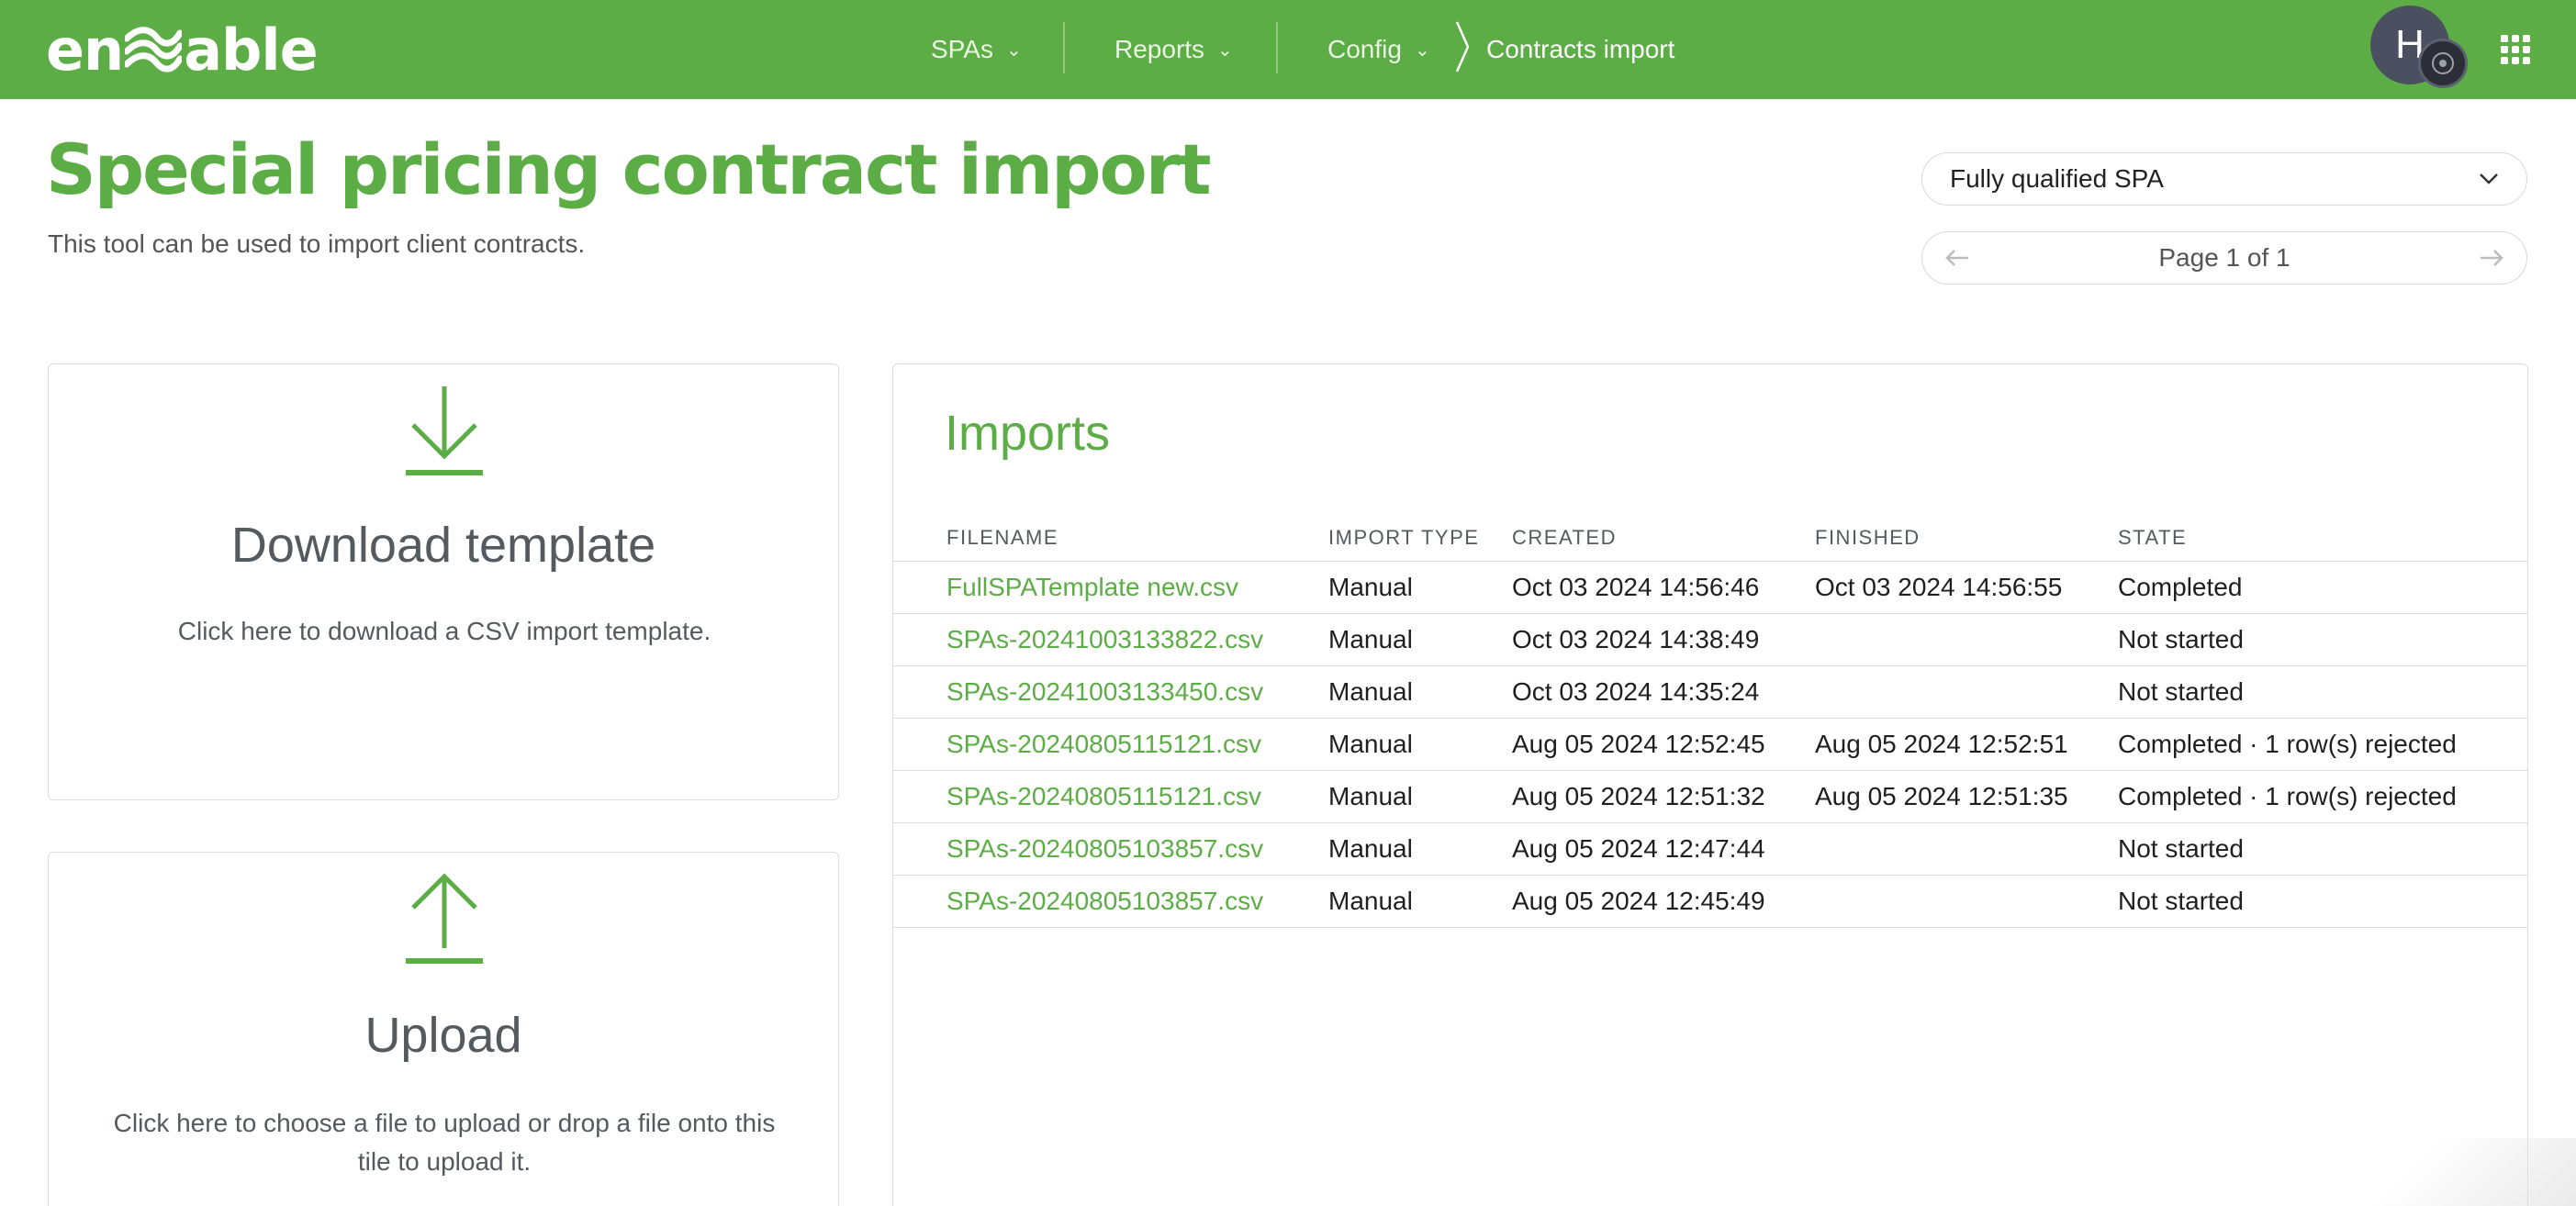 The image size is (2576, 1206). Describe the element at coordinates (1110, 639) in the screenshot. I see `filename-link: SPAs-20241003133822.csv` at that location.